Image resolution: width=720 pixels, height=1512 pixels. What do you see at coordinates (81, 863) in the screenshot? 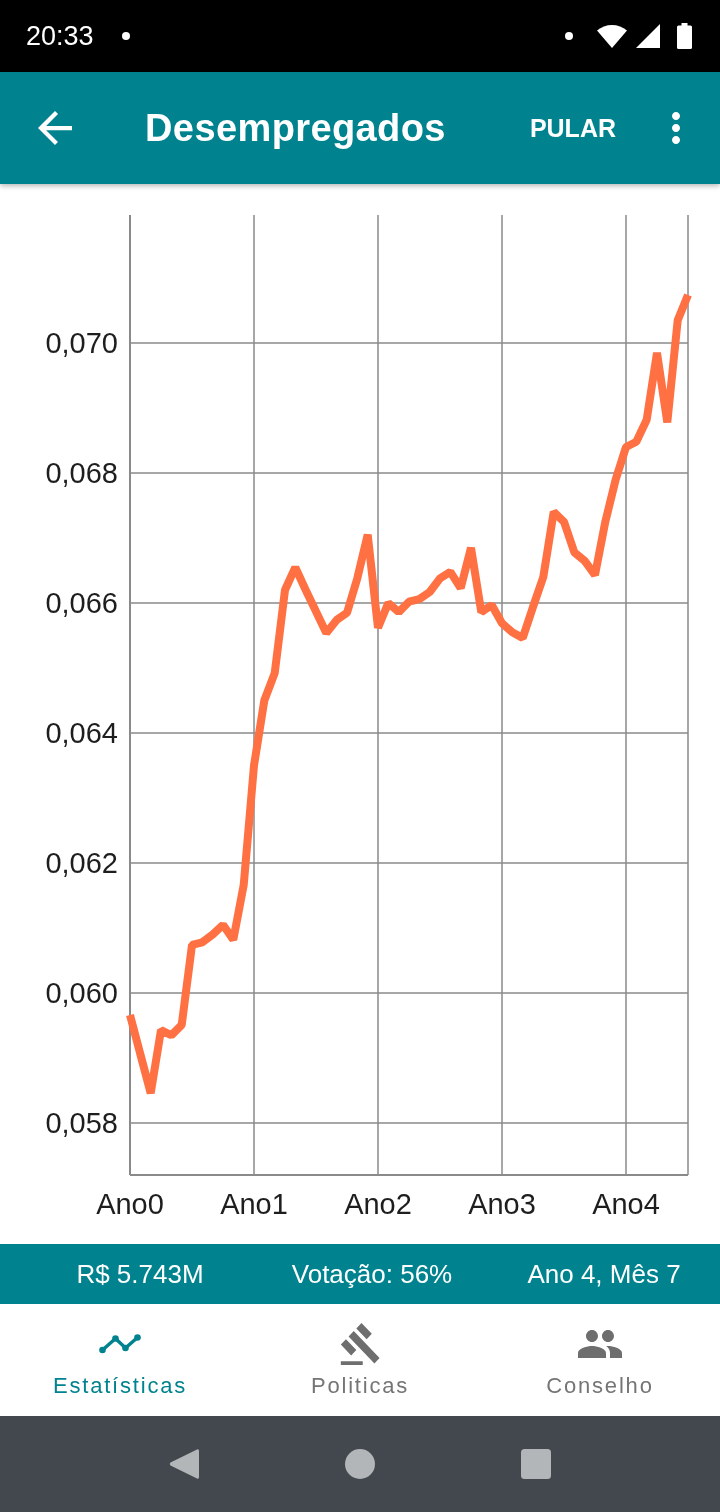
I see `y-axis-label: 0,062` at bounding box center [81, 863].